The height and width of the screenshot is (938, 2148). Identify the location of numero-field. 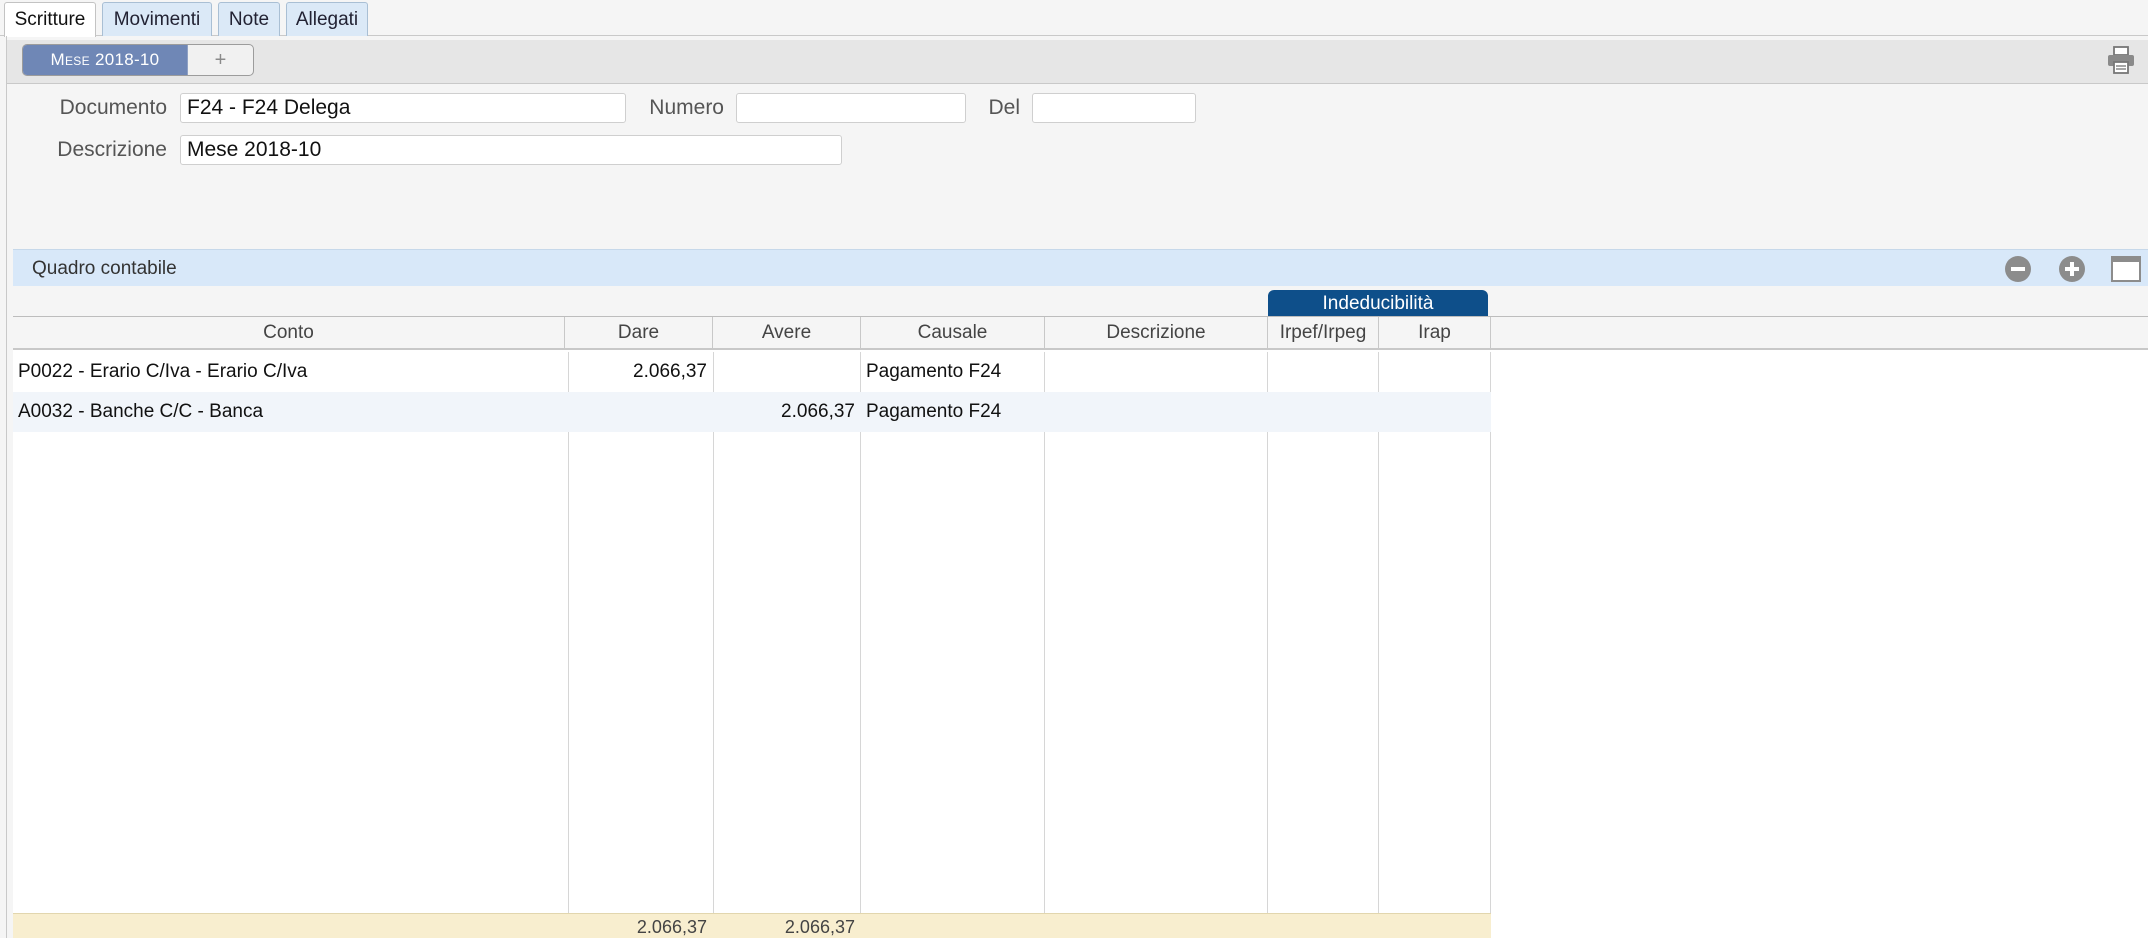
(851, 108).